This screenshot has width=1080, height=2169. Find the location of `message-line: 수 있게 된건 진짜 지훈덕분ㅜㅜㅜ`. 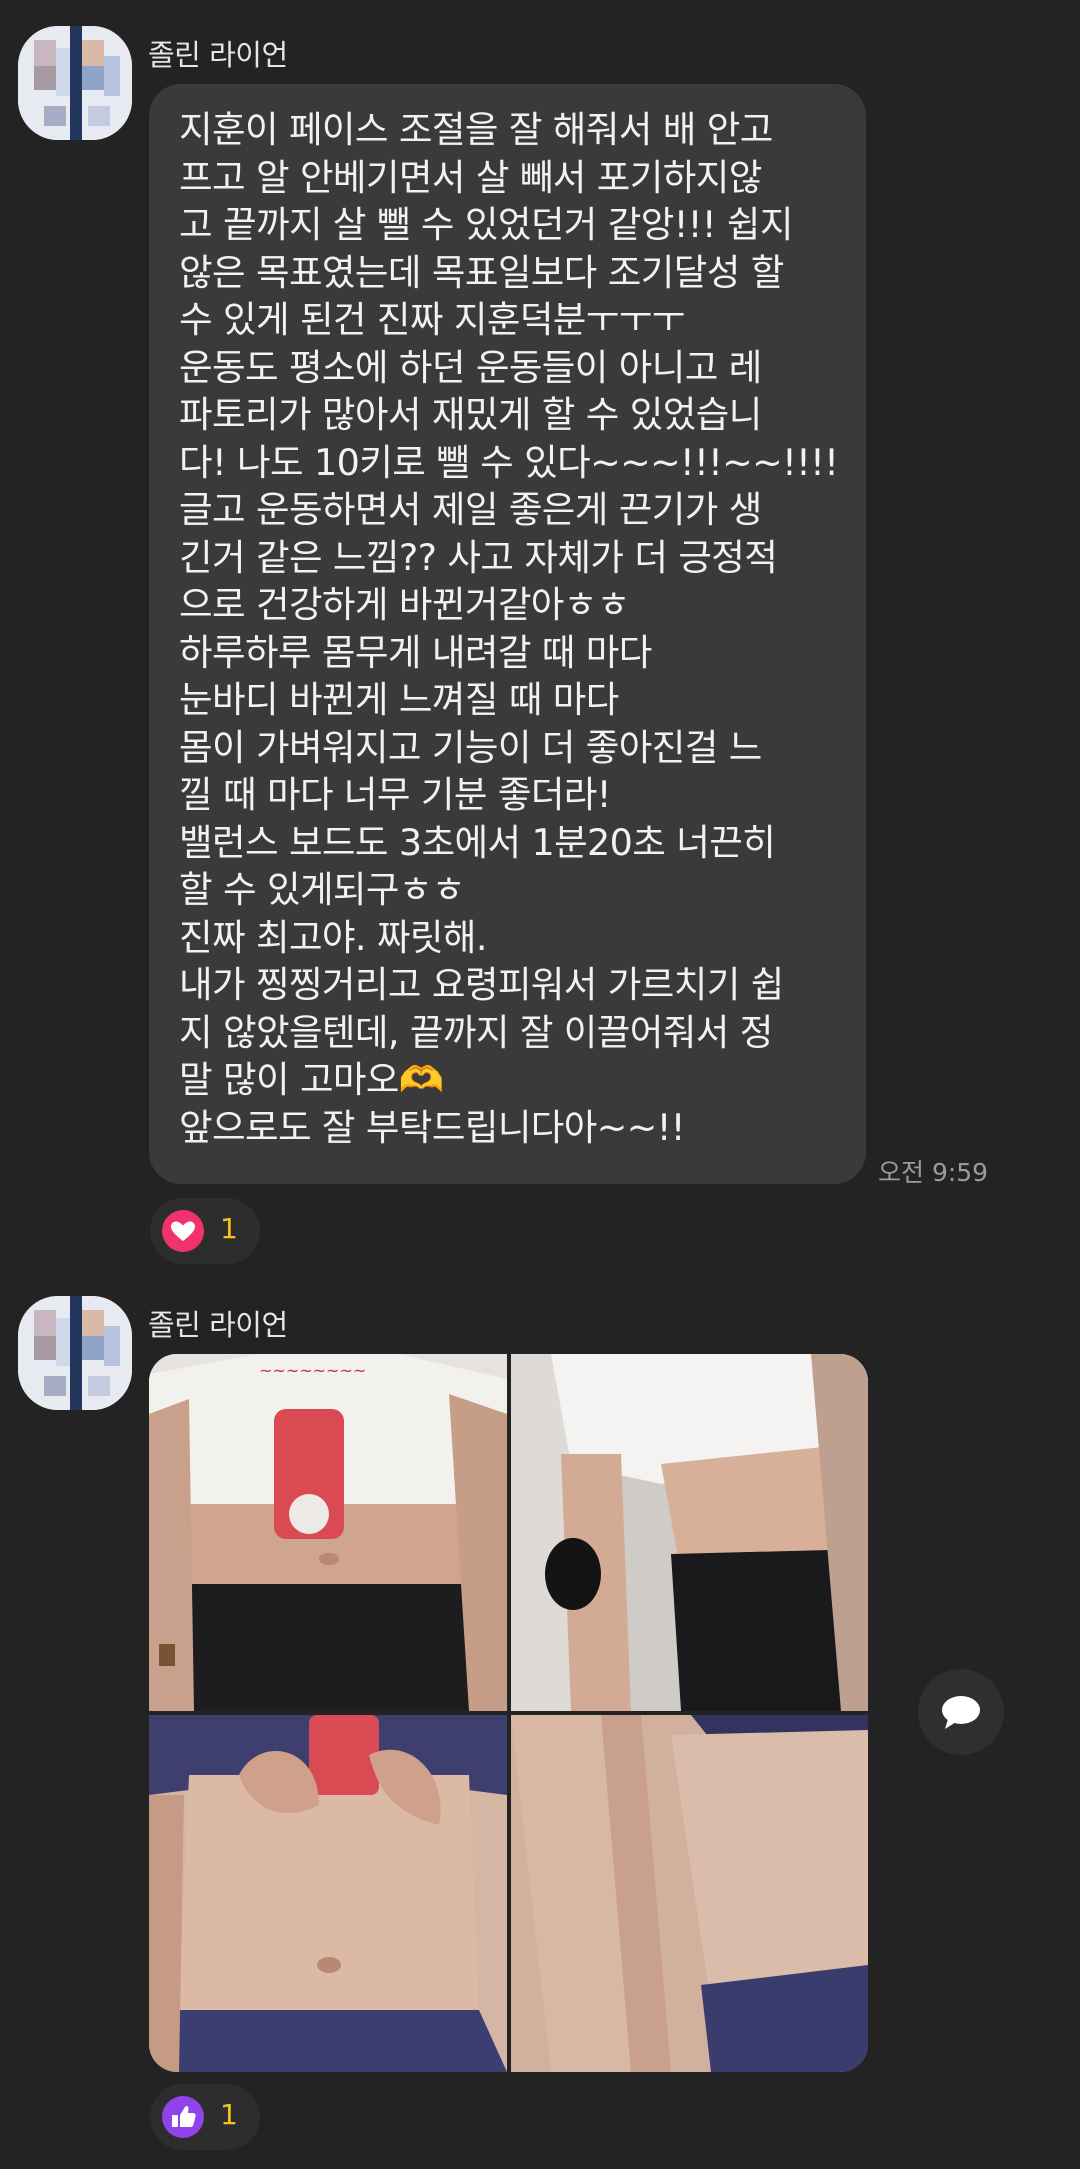

message-line: 수 있게 된건 진짜 지훈덕분ㅜㅜㅜ is located at coordinates (432, 319).